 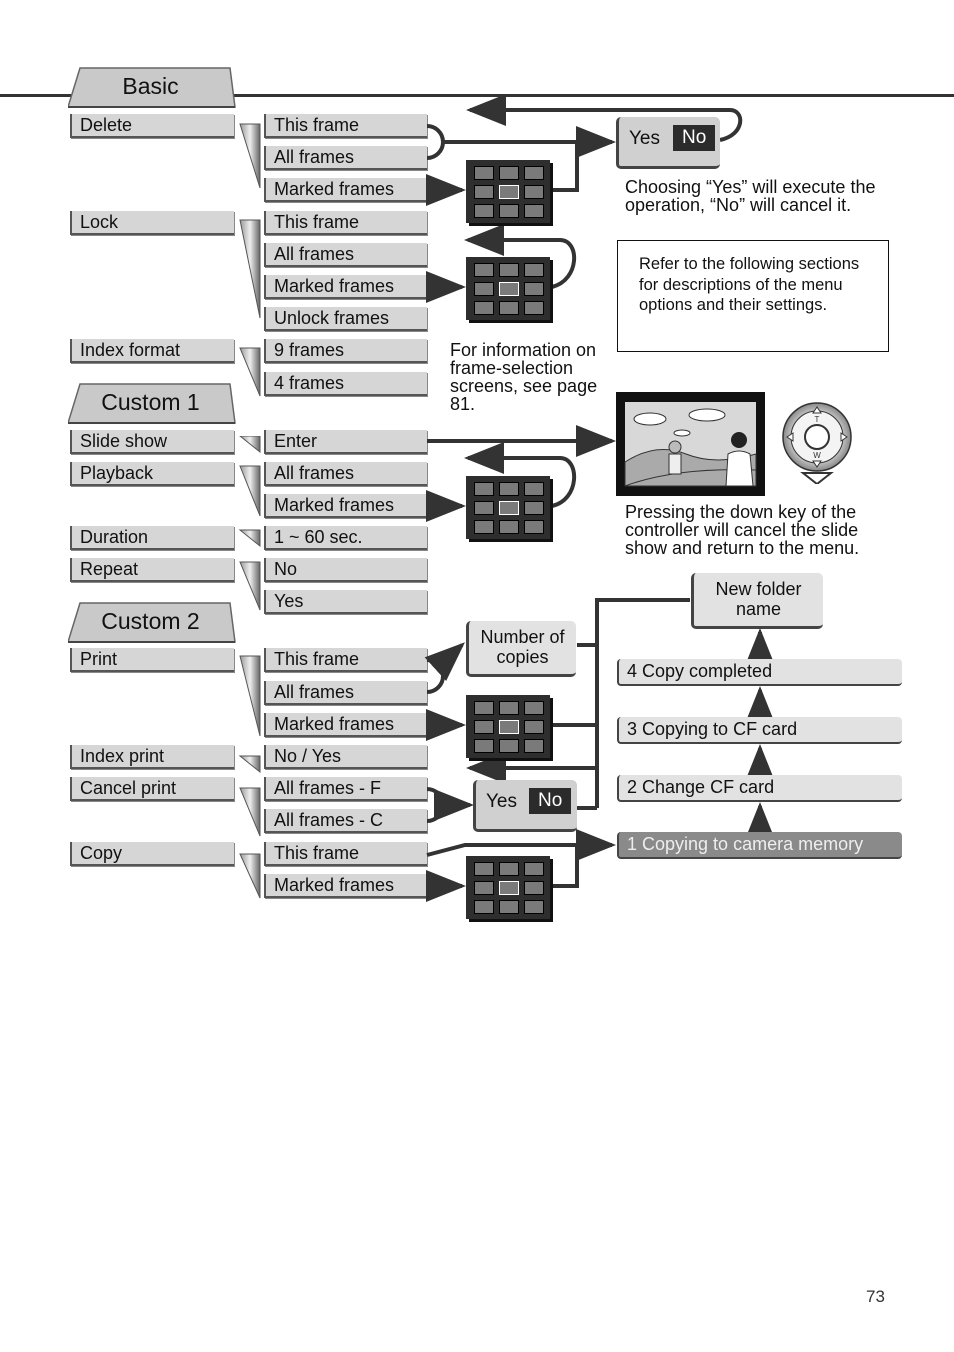 I want to click on controller-label-top: T, so click(x=817, y=419).